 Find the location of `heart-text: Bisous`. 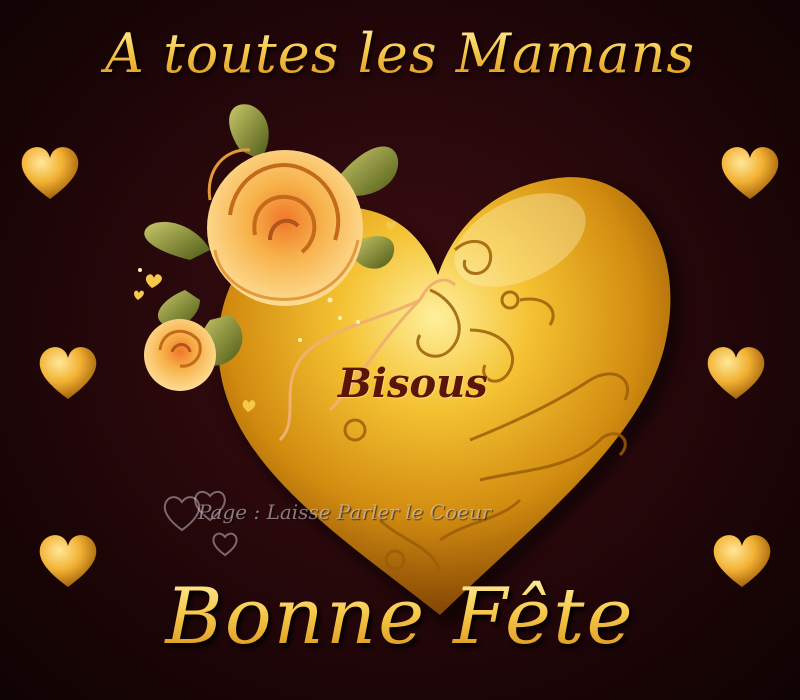

heart-text: Bisous is located at coordinates (413, 383).